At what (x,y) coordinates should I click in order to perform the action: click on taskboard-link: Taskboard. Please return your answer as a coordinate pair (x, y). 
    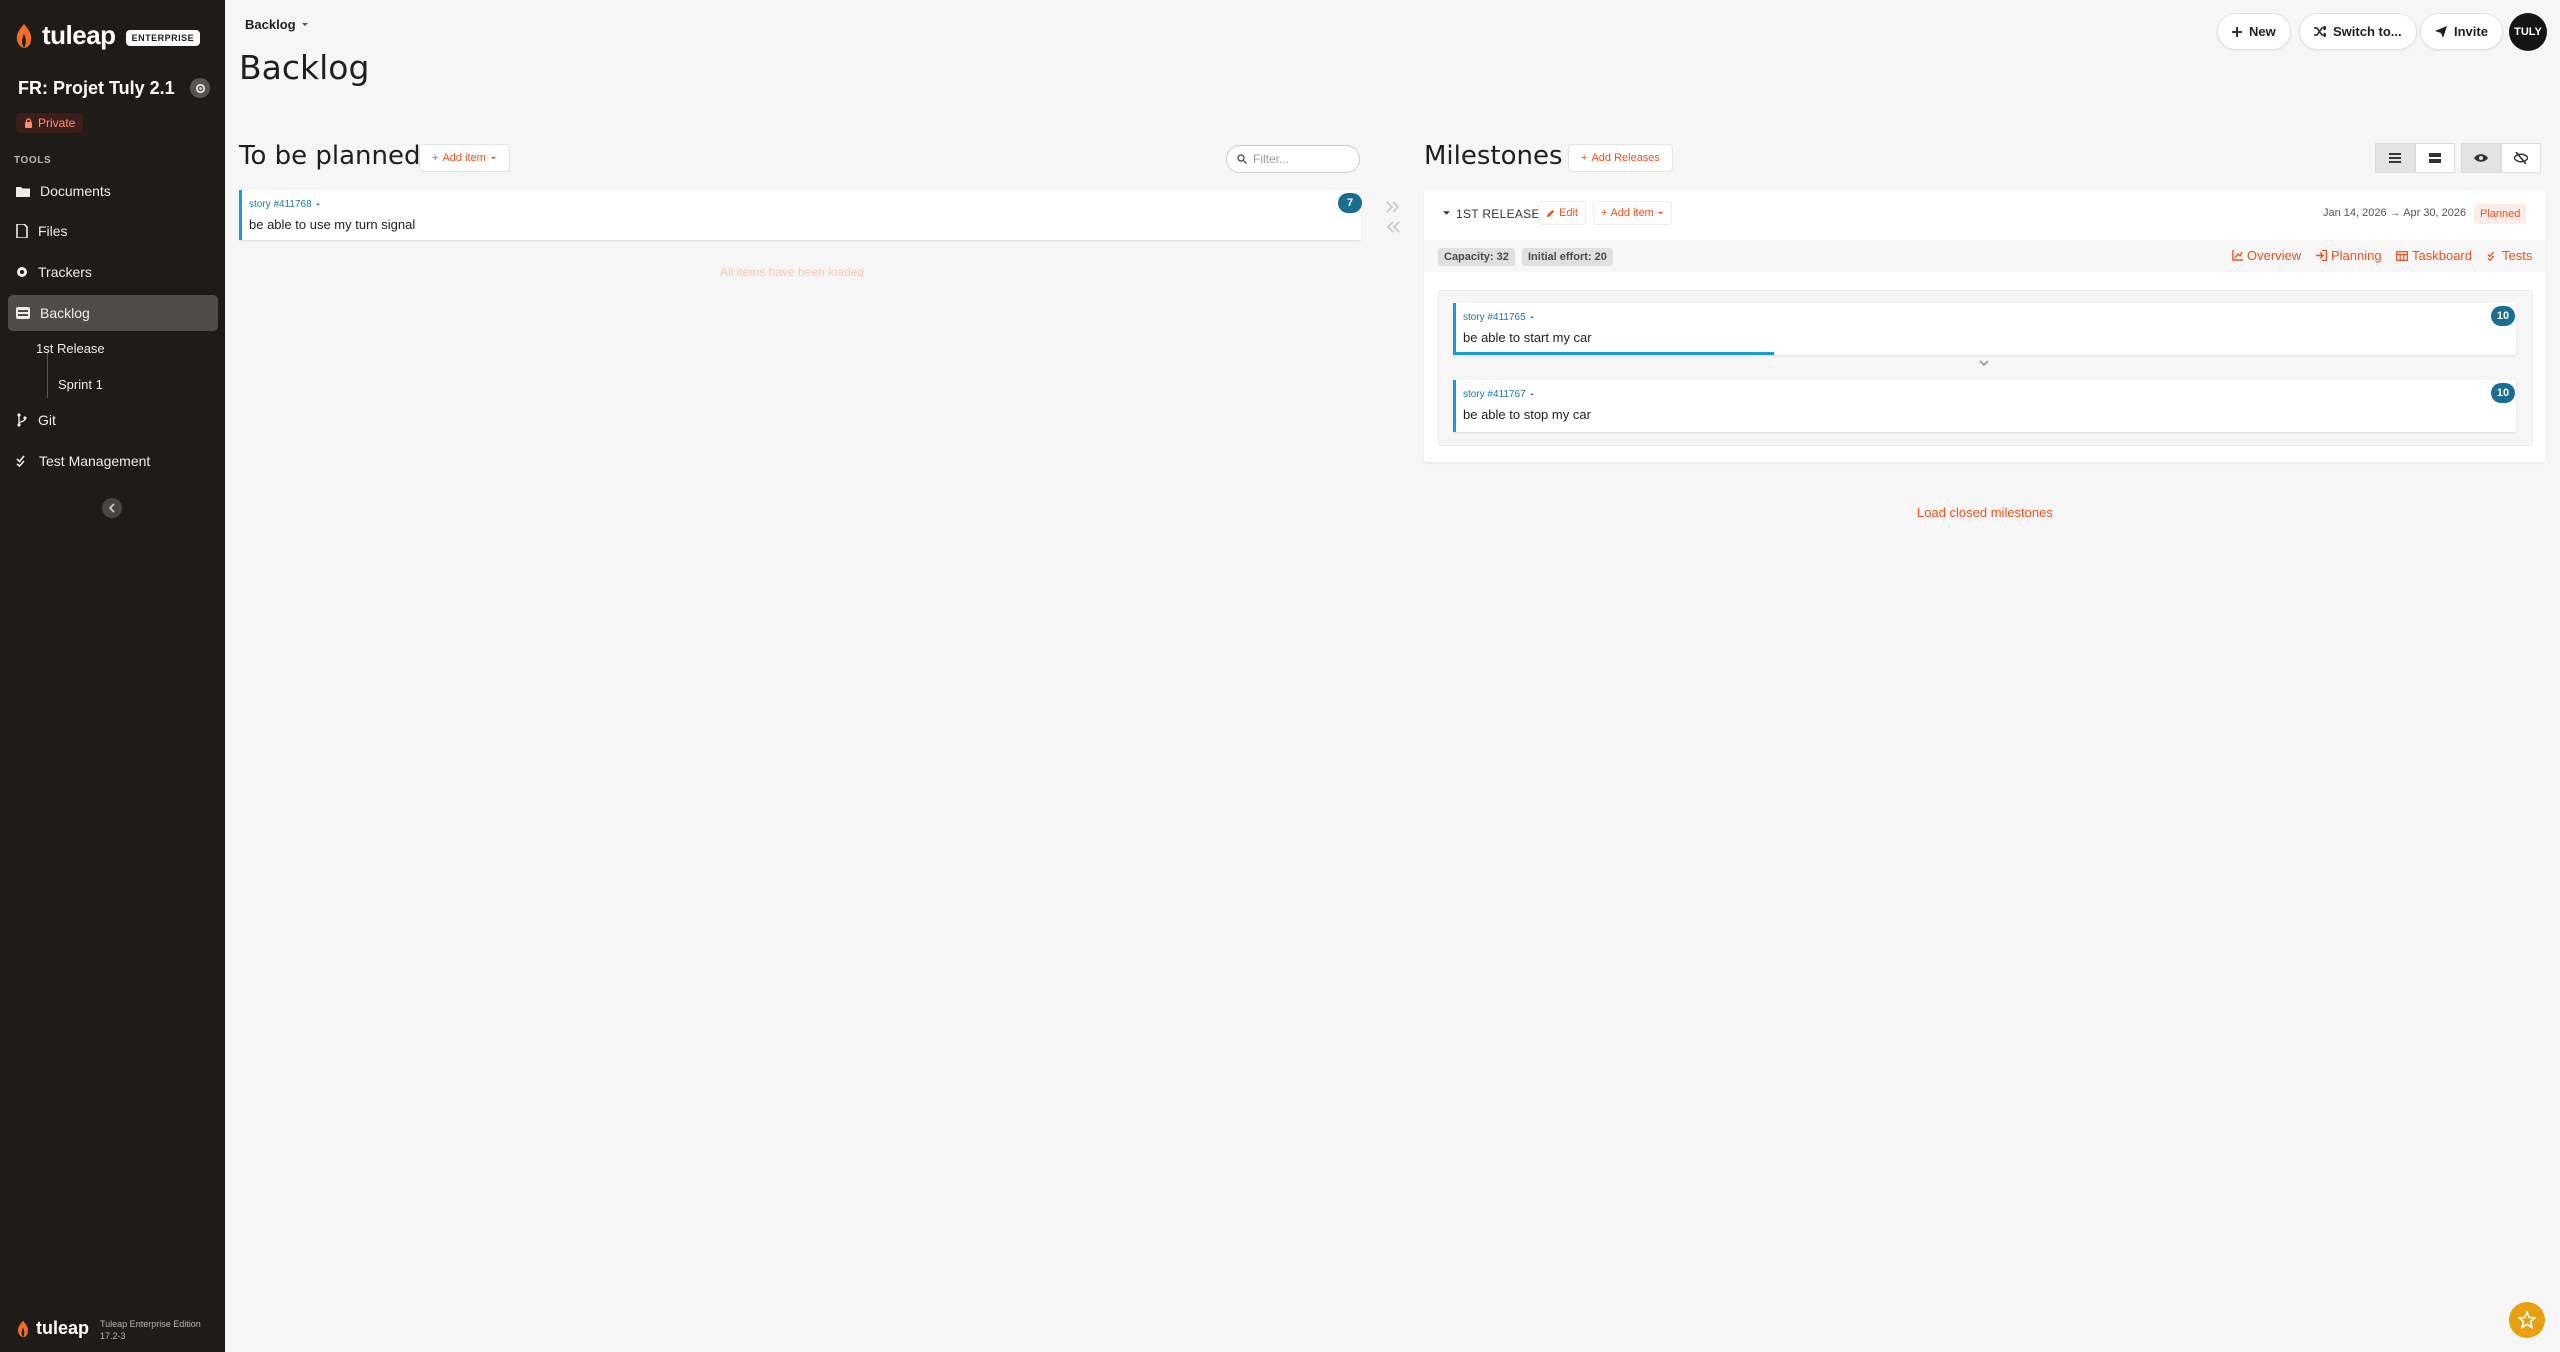
    Looking at the image, I should click on (2434, 255).